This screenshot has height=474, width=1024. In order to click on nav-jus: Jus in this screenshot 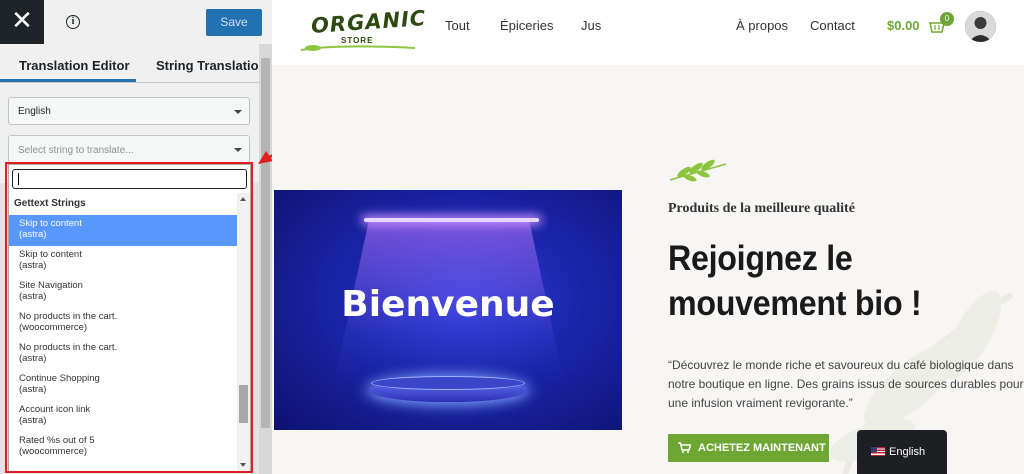, I will do `click(591, 25)`.